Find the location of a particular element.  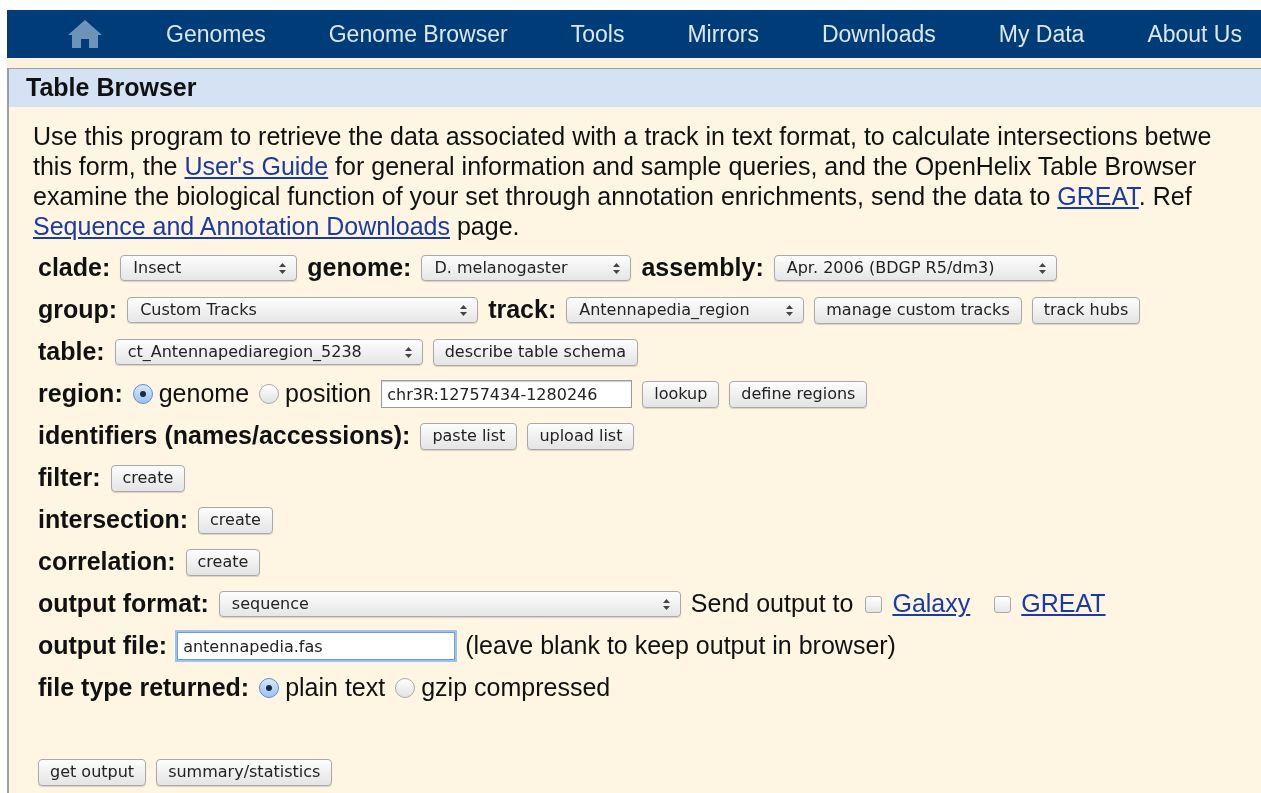

dropdown-value: D. melanogaster is located at coordinates (501, 268).